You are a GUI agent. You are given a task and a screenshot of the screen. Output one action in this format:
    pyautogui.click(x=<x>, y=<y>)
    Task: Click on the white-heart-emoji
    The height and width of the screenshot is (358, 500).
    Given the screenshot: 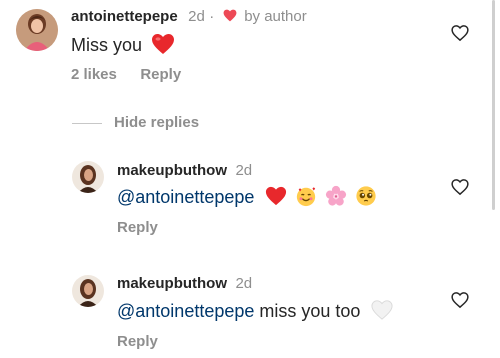 What is the action you would take?
    pyautogui.click(x=382, y=310)
    